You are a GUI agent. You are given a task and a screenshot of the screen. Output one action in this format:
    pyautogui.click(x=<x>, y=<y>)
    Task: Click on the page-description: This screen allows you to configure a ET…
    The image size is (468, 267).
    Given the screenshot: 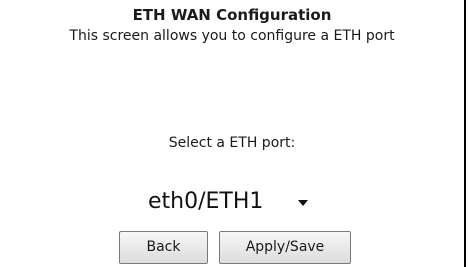 What is the action you would take?
    pyautogui.click(x=232, y=36)
    